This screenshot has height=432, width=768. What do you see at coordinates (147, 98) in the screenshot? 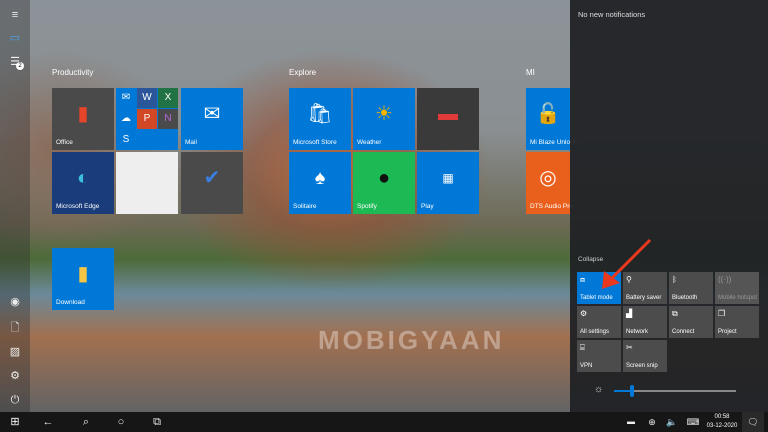
I see `word-icon: W` at bounding box center [147, 98].